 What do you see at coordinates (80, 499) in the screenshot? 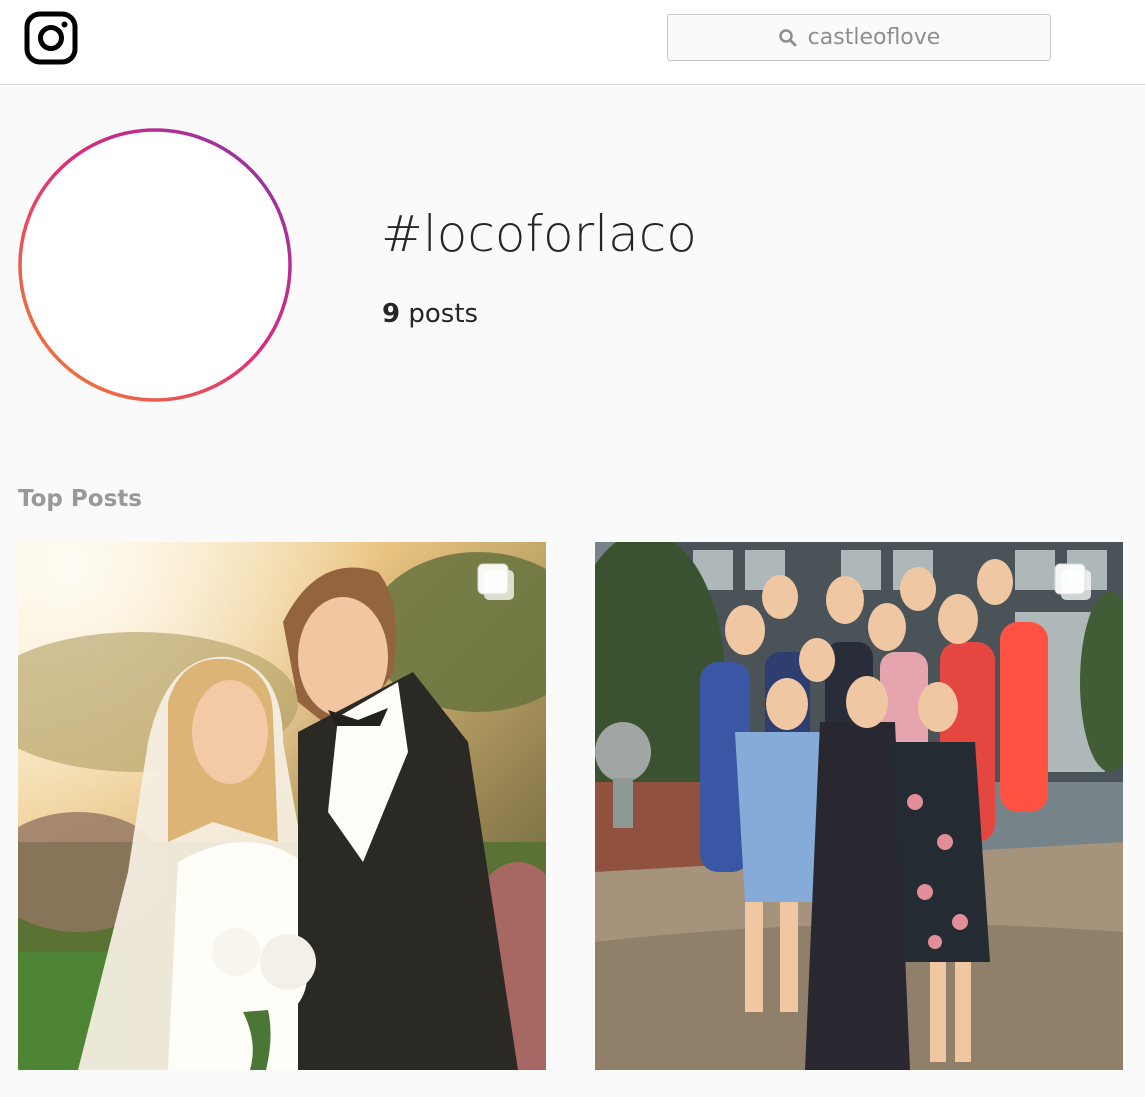
I see `top-posts-heading: Top Posts` at bounding box center [80, 499].